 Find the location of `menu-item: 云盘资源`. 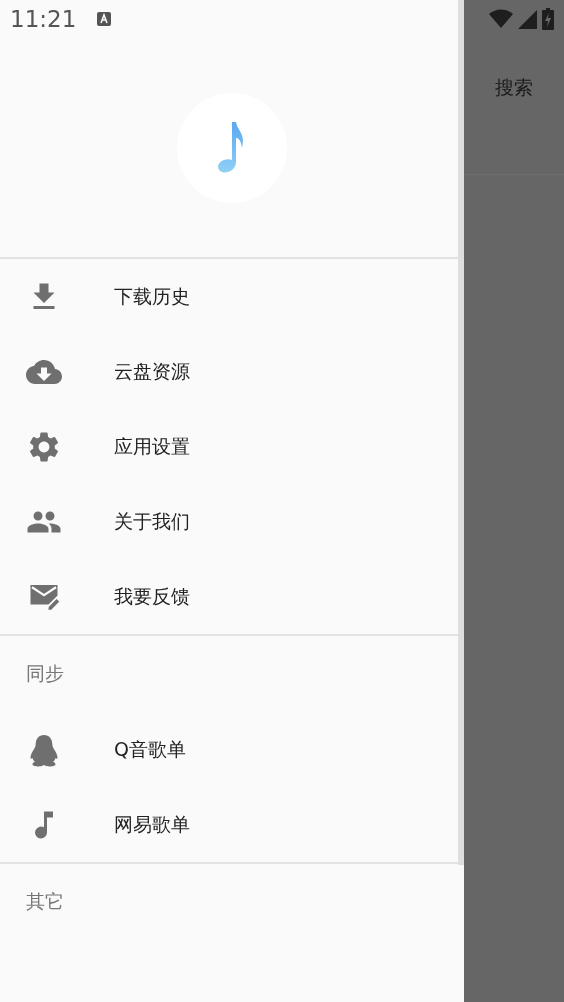

menu-item: 云盘资源 is located at coordinates (229, 371).